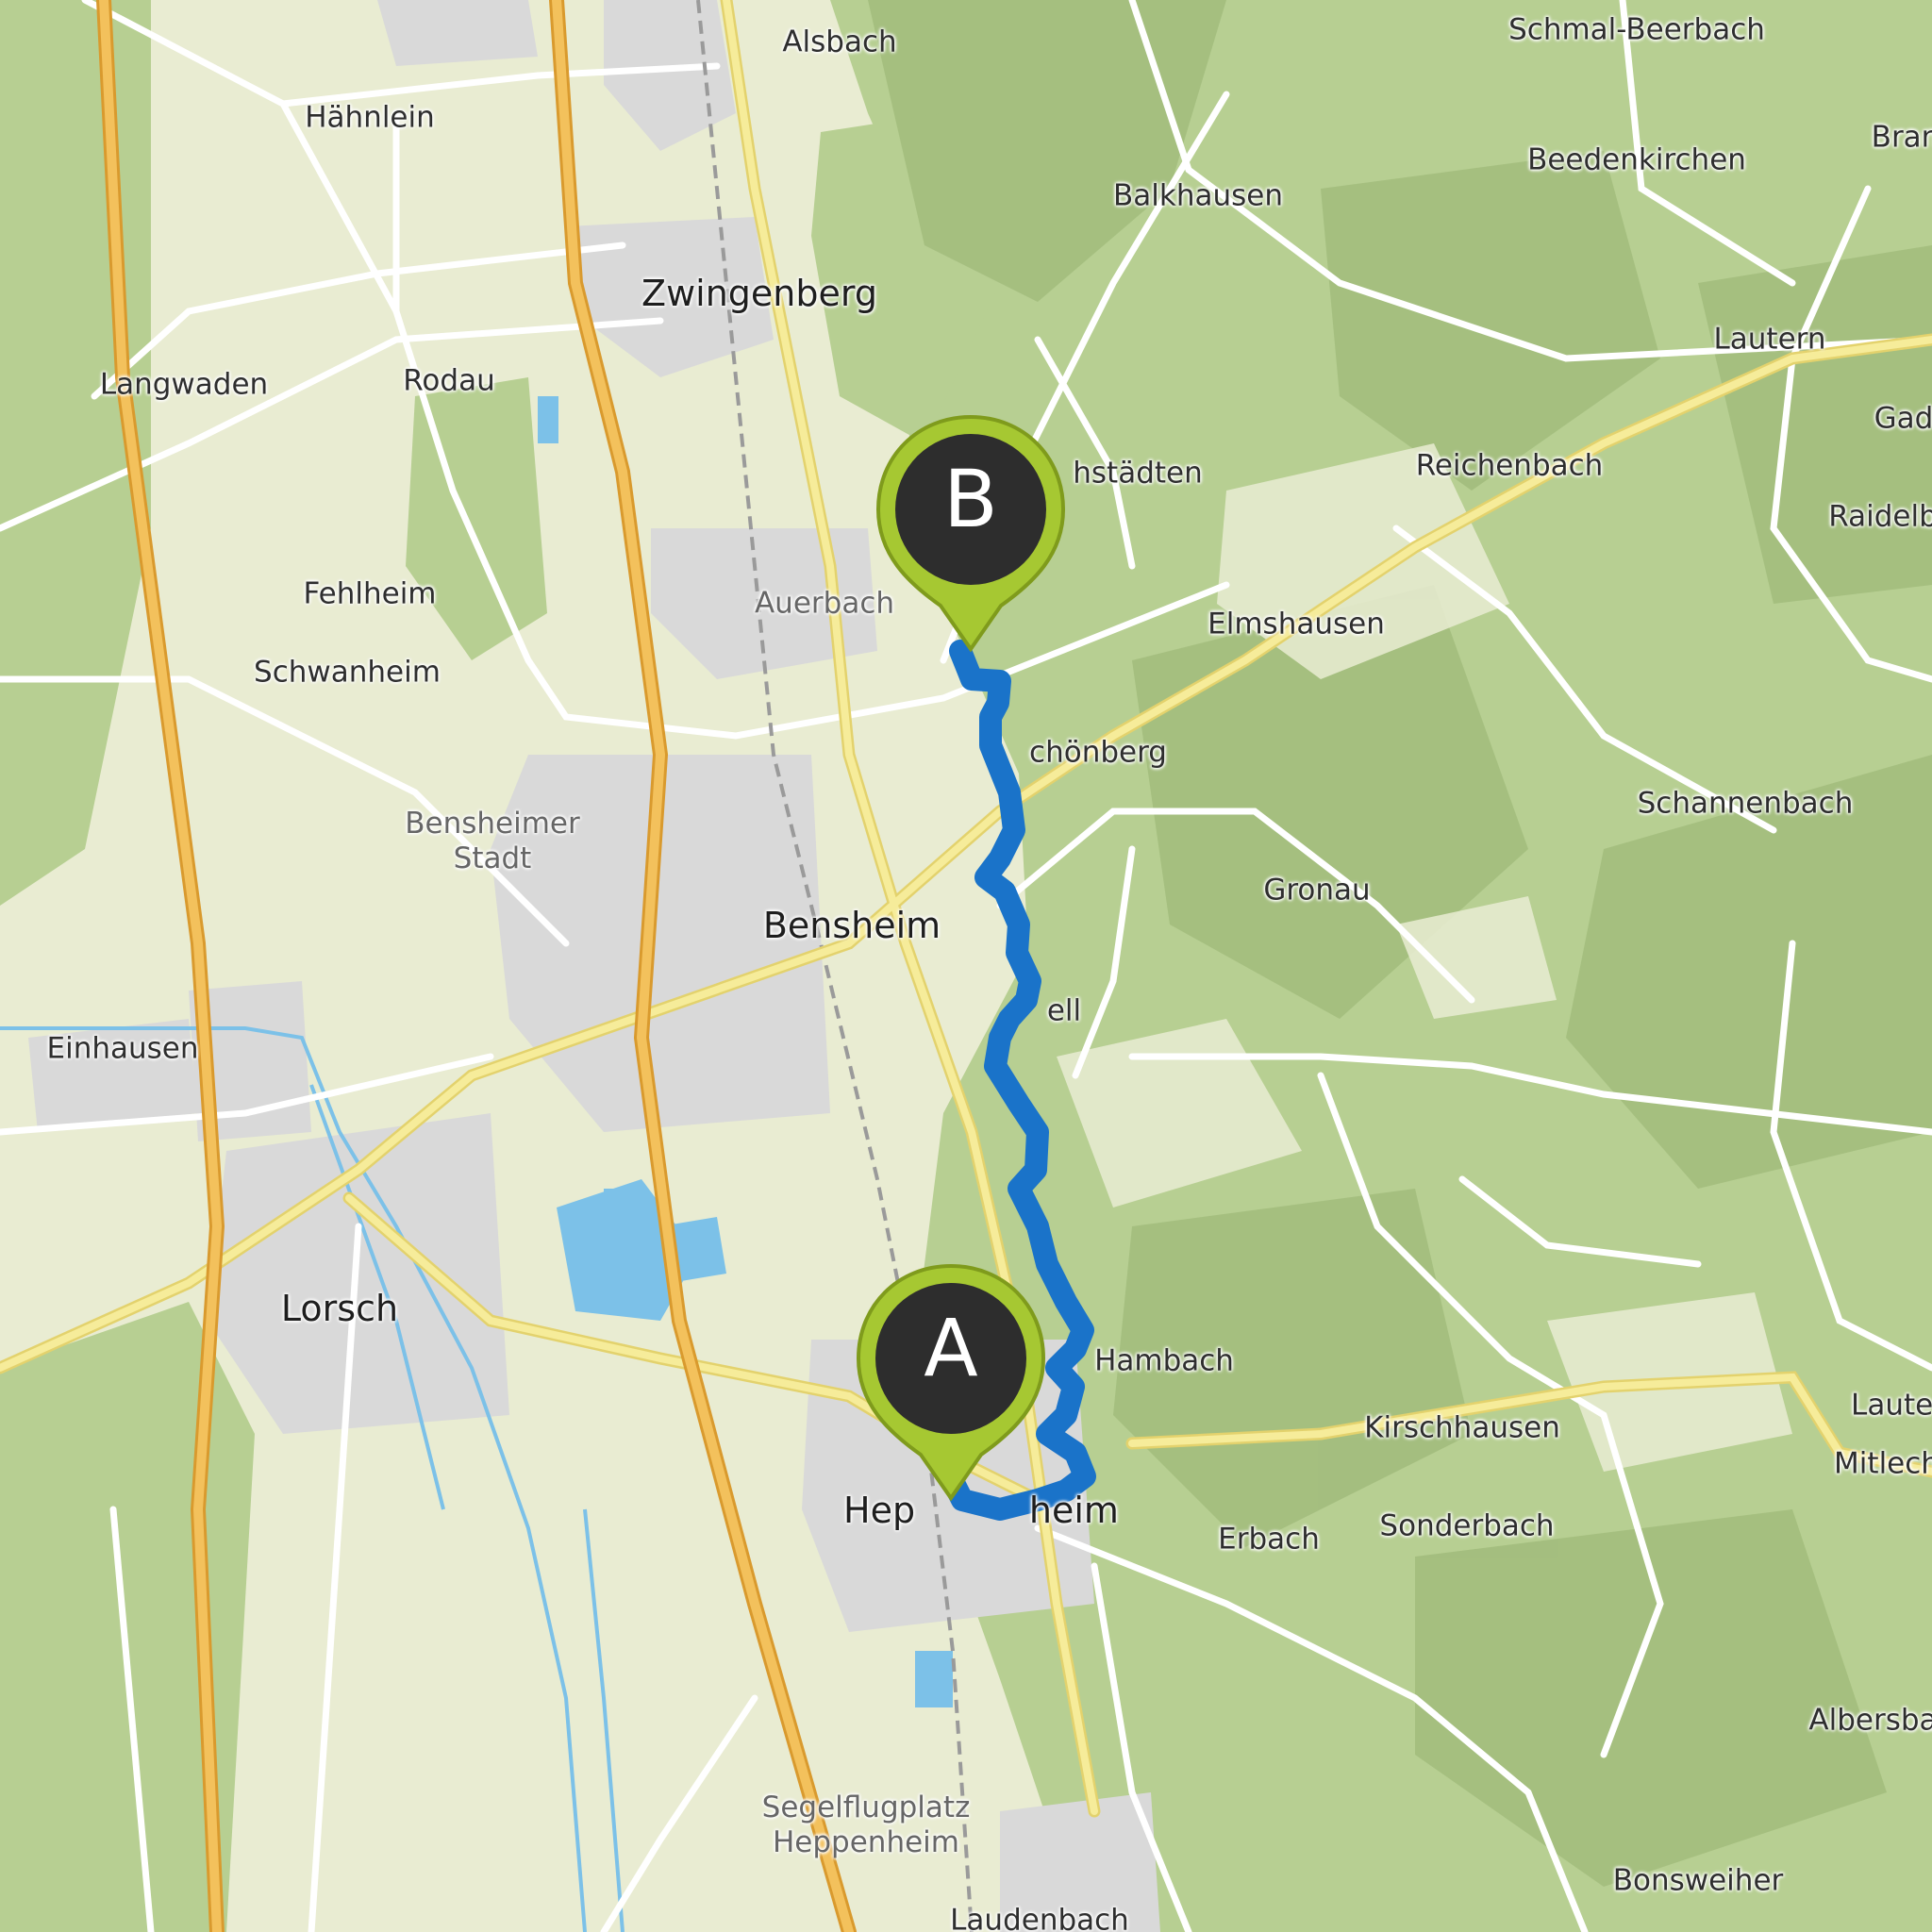 This screenshot has height=1932, width=1932. Describe the element at coordinates (492, 840) in the screenshot. I see `place-label-bensheimer-stadt: Bensheimer Stadt` at that location.